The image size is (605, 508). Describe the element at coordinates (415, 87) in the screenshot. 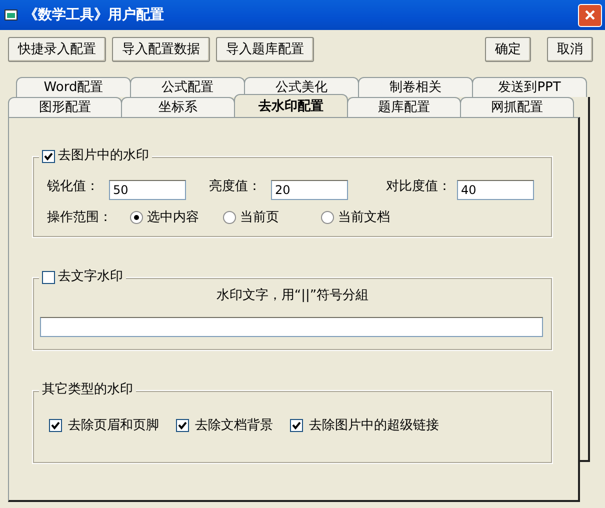

I see `tab: 制卷相关` at that location.